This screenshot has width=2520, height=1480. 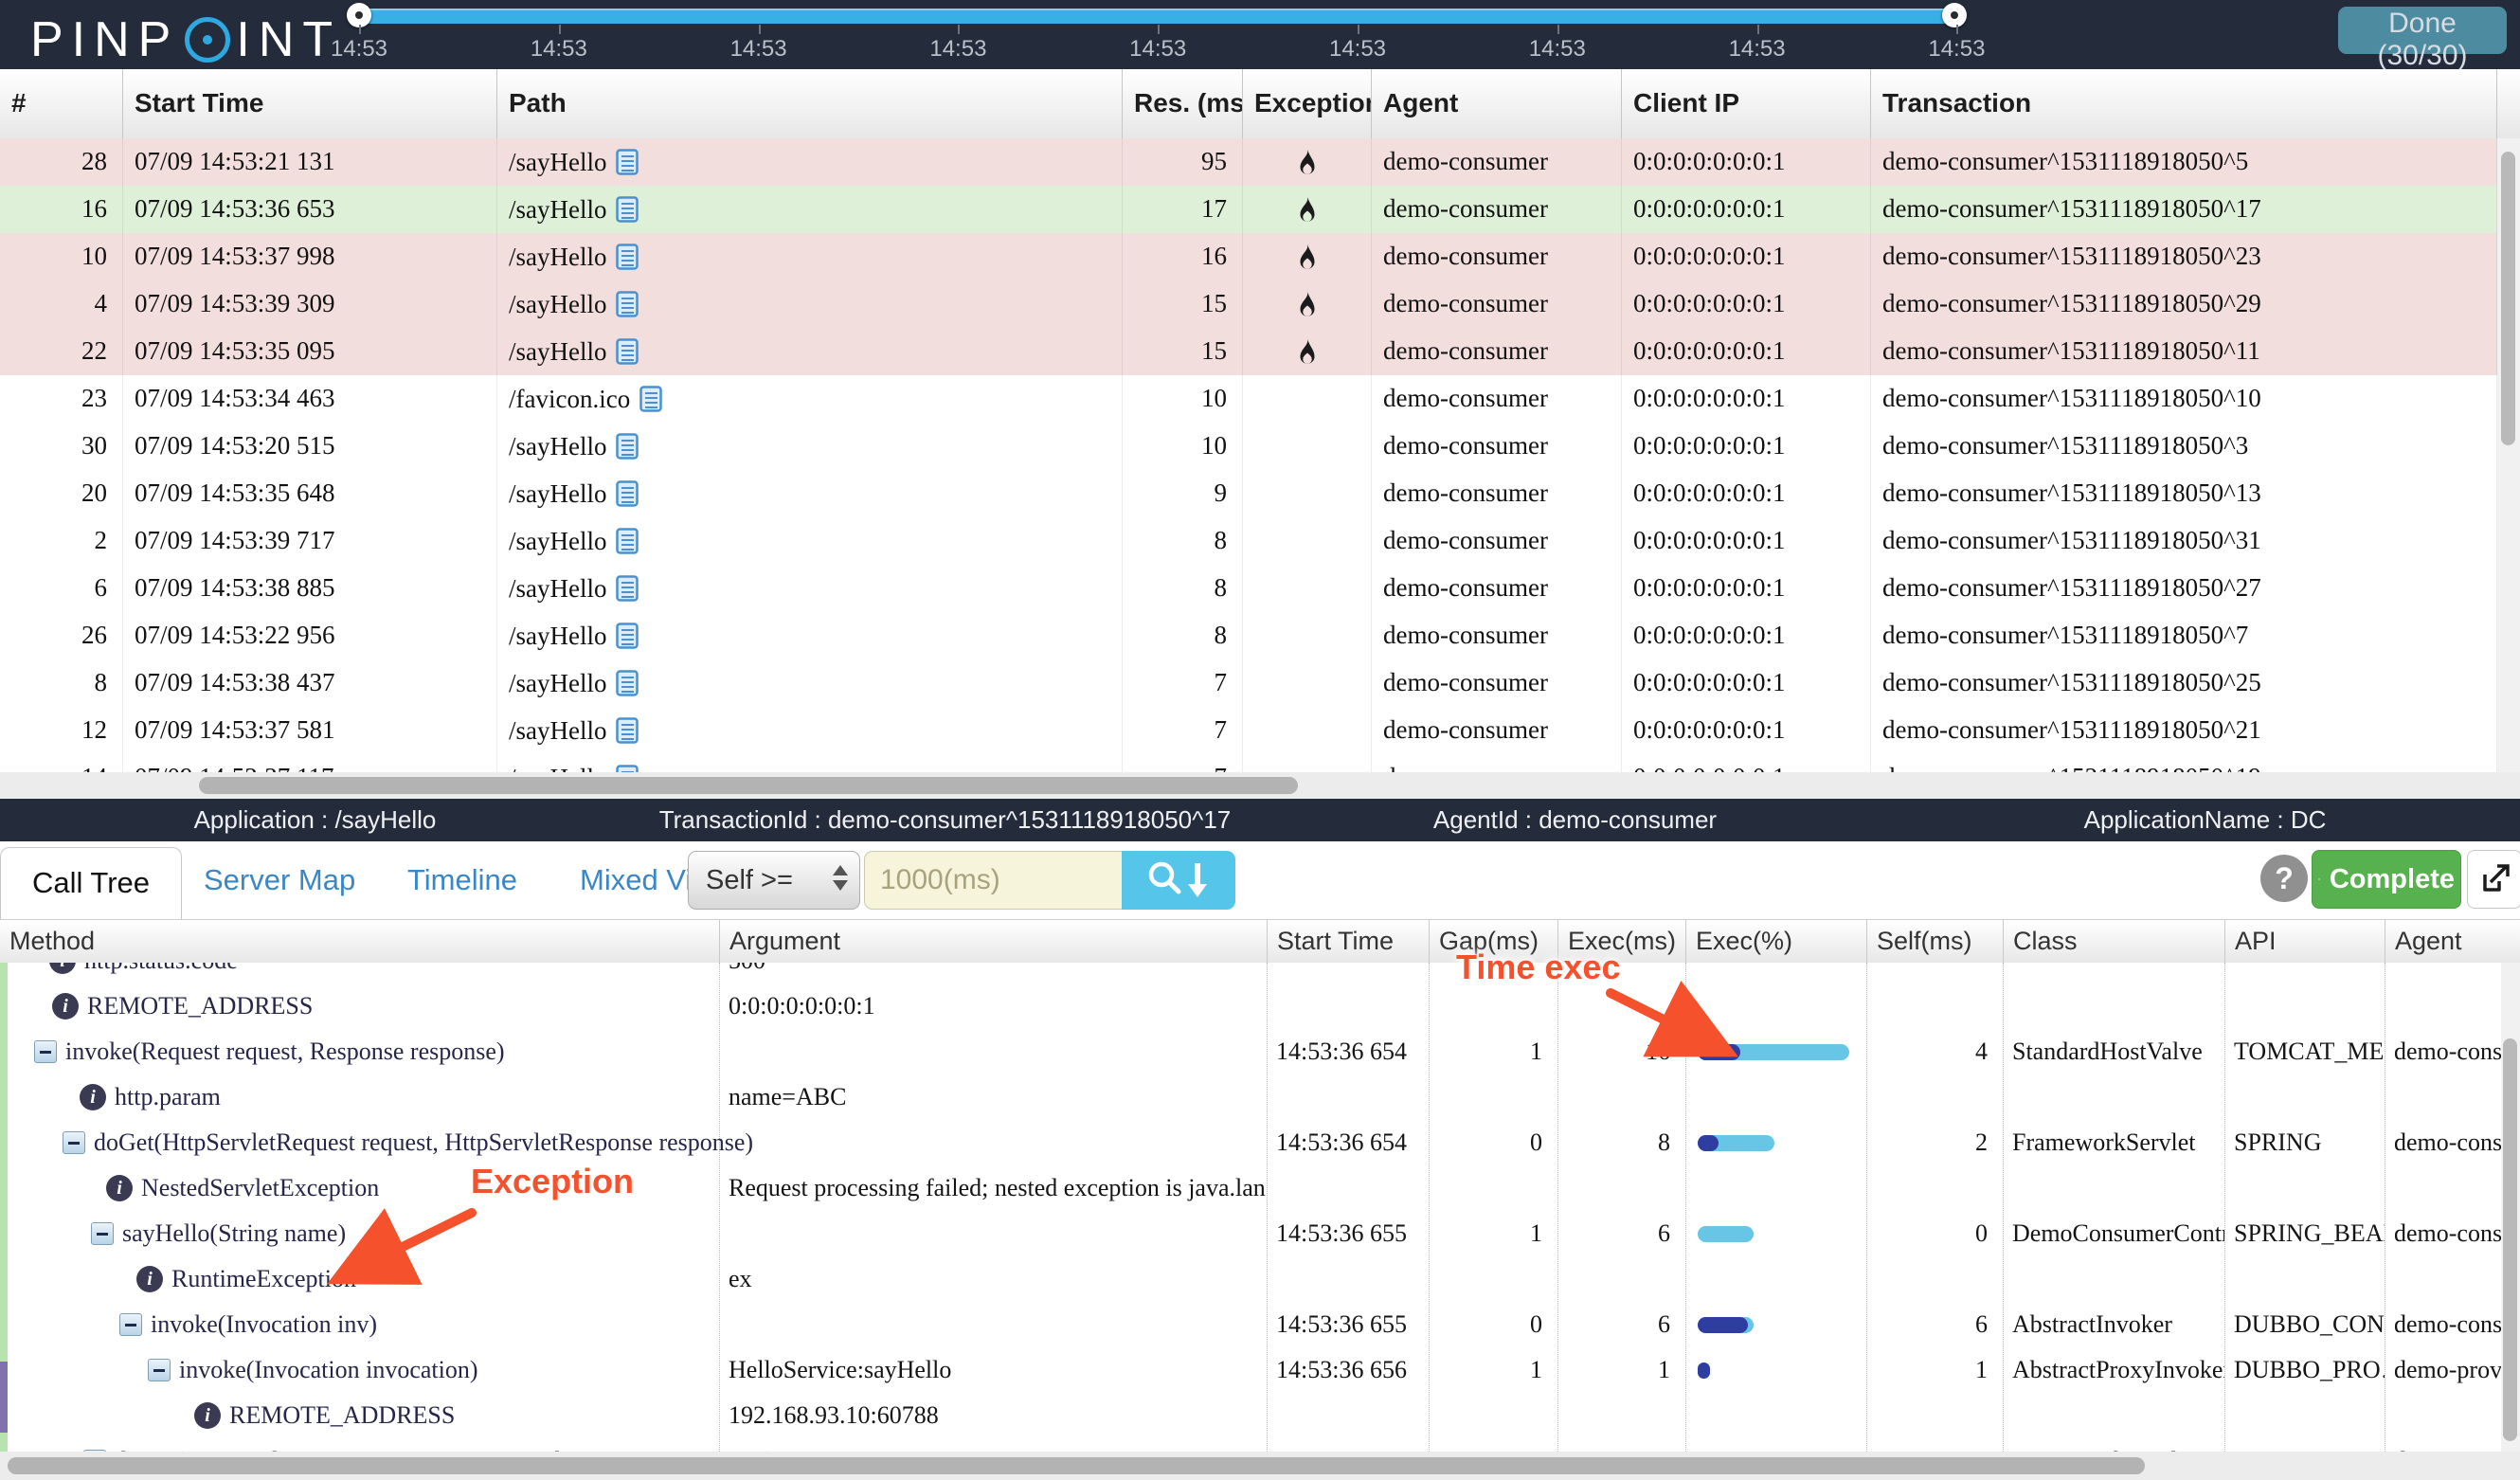 What do you see at coordinates (748, 786) in the screenshot?
I see `hscroll-thumb` at bounding box center [748, 786].